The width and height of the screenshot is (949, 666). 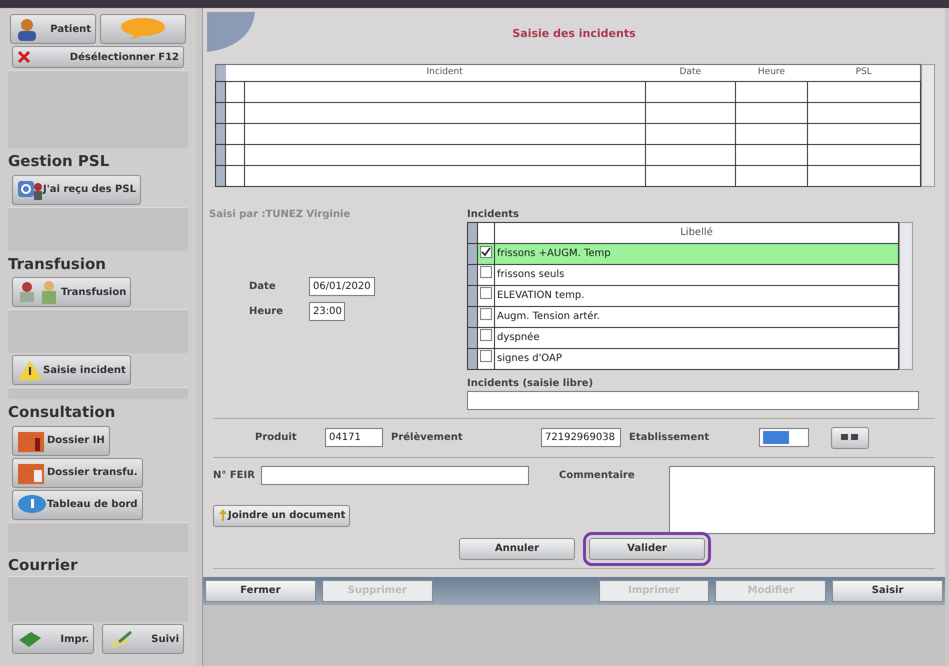 I want to click on sidebar-button: Dossier transfu., so click(x=77, y=473).